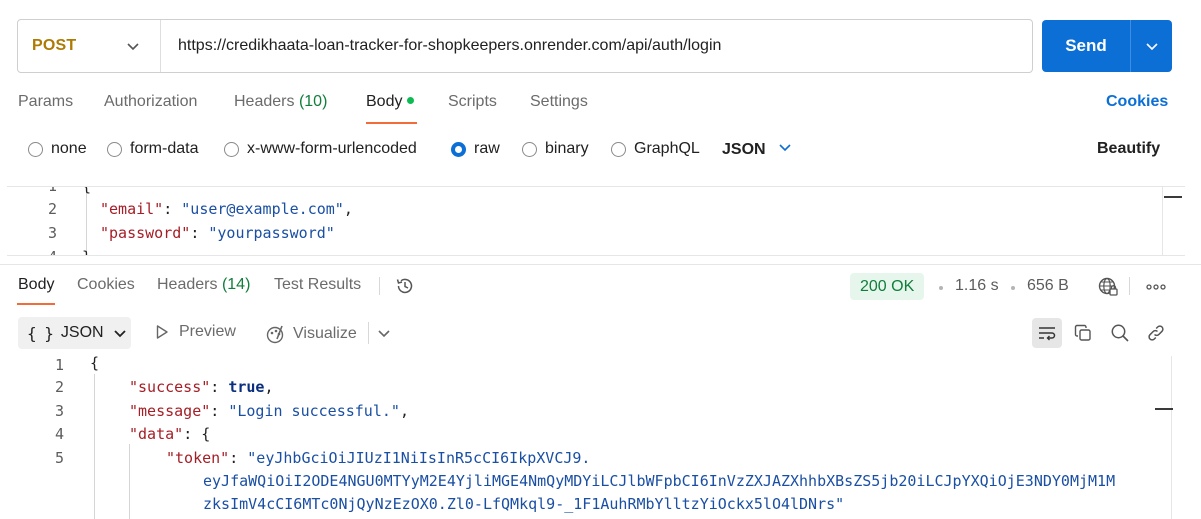 The height and width of the screenshot is (519, 1201). I want to click on send-button: Send, so click(1107, 46).